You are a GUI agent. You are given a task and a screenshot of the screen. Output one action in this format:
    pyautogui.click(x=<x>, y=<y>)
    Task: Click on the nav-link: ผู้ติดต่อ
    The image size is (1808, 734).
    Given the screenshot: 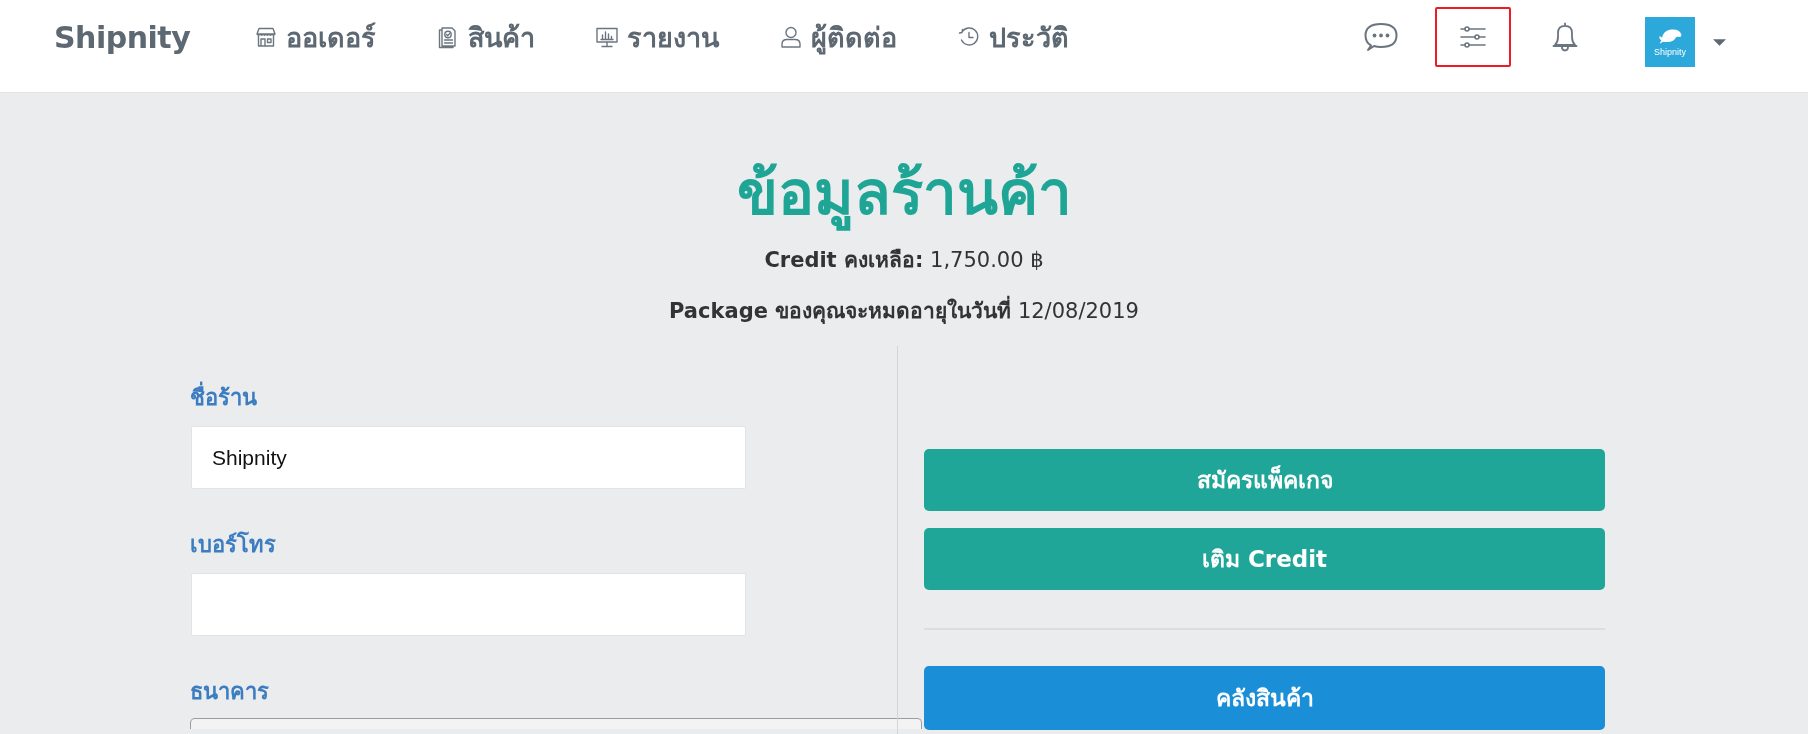 What is the action you would take?
    pyautogui.click(x=838, y=37)
    